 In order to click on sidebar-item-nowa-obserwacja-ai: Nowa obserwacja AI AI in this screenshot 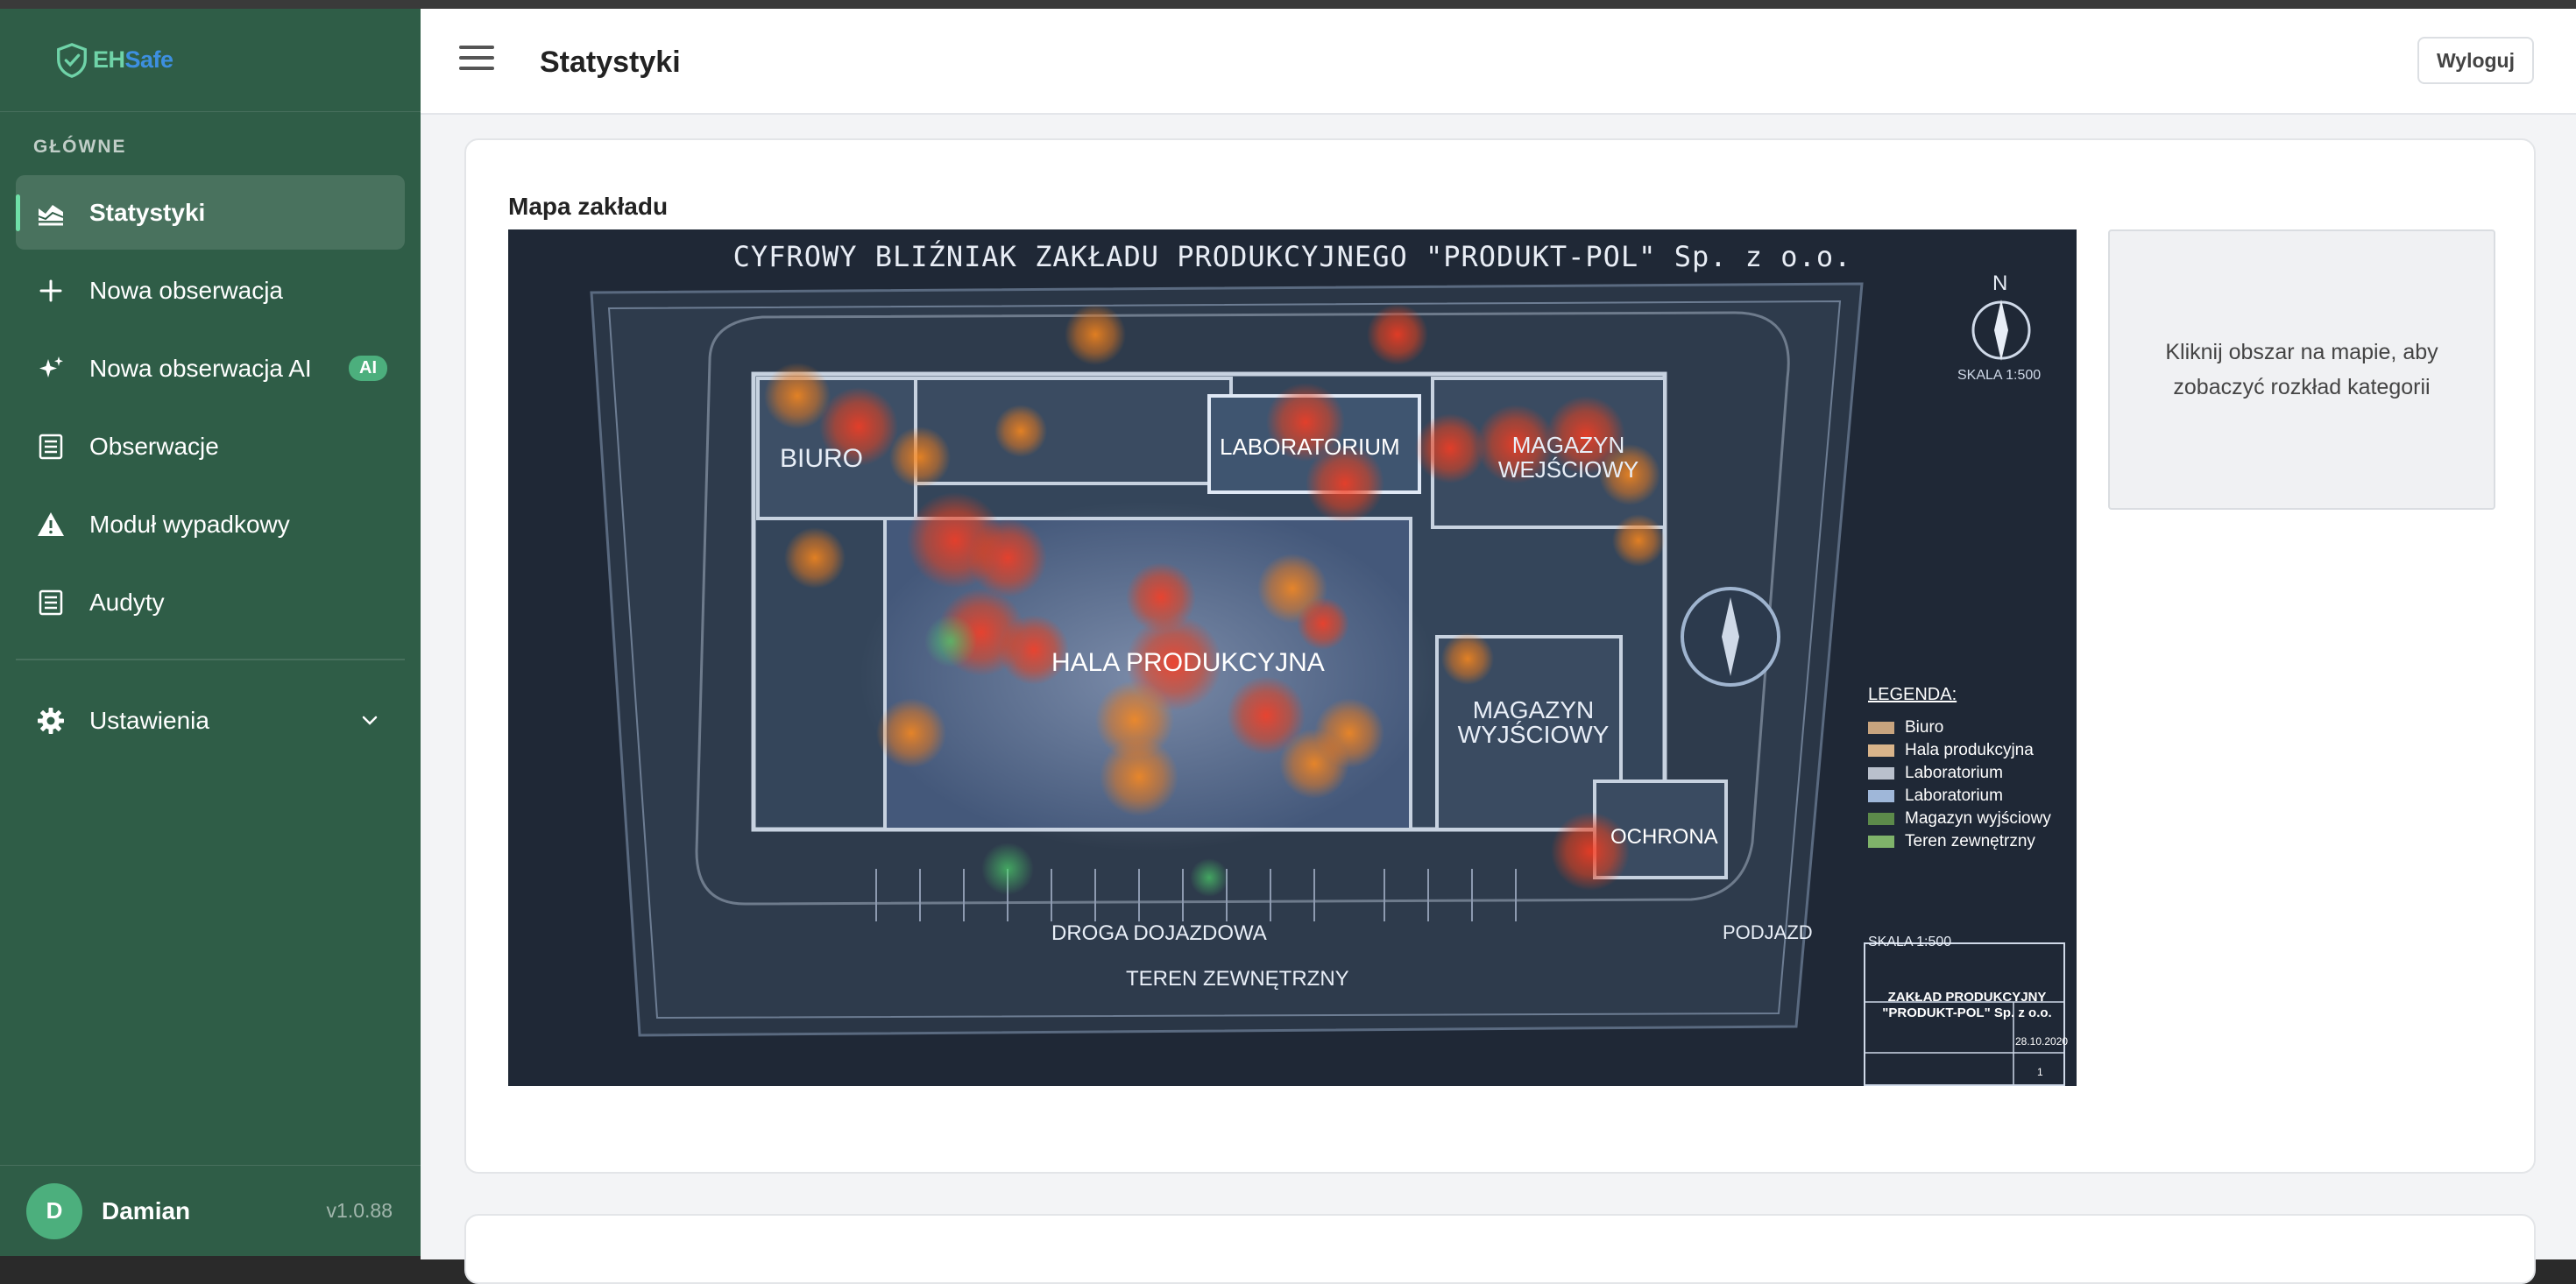, I will do `click(210, 368)`.